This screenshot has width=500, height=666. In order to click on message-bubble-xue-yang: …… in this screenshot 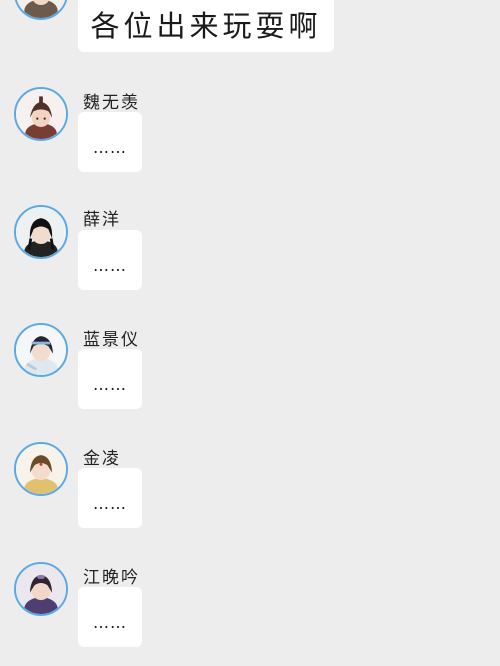, I will do `click(110, 260)`.